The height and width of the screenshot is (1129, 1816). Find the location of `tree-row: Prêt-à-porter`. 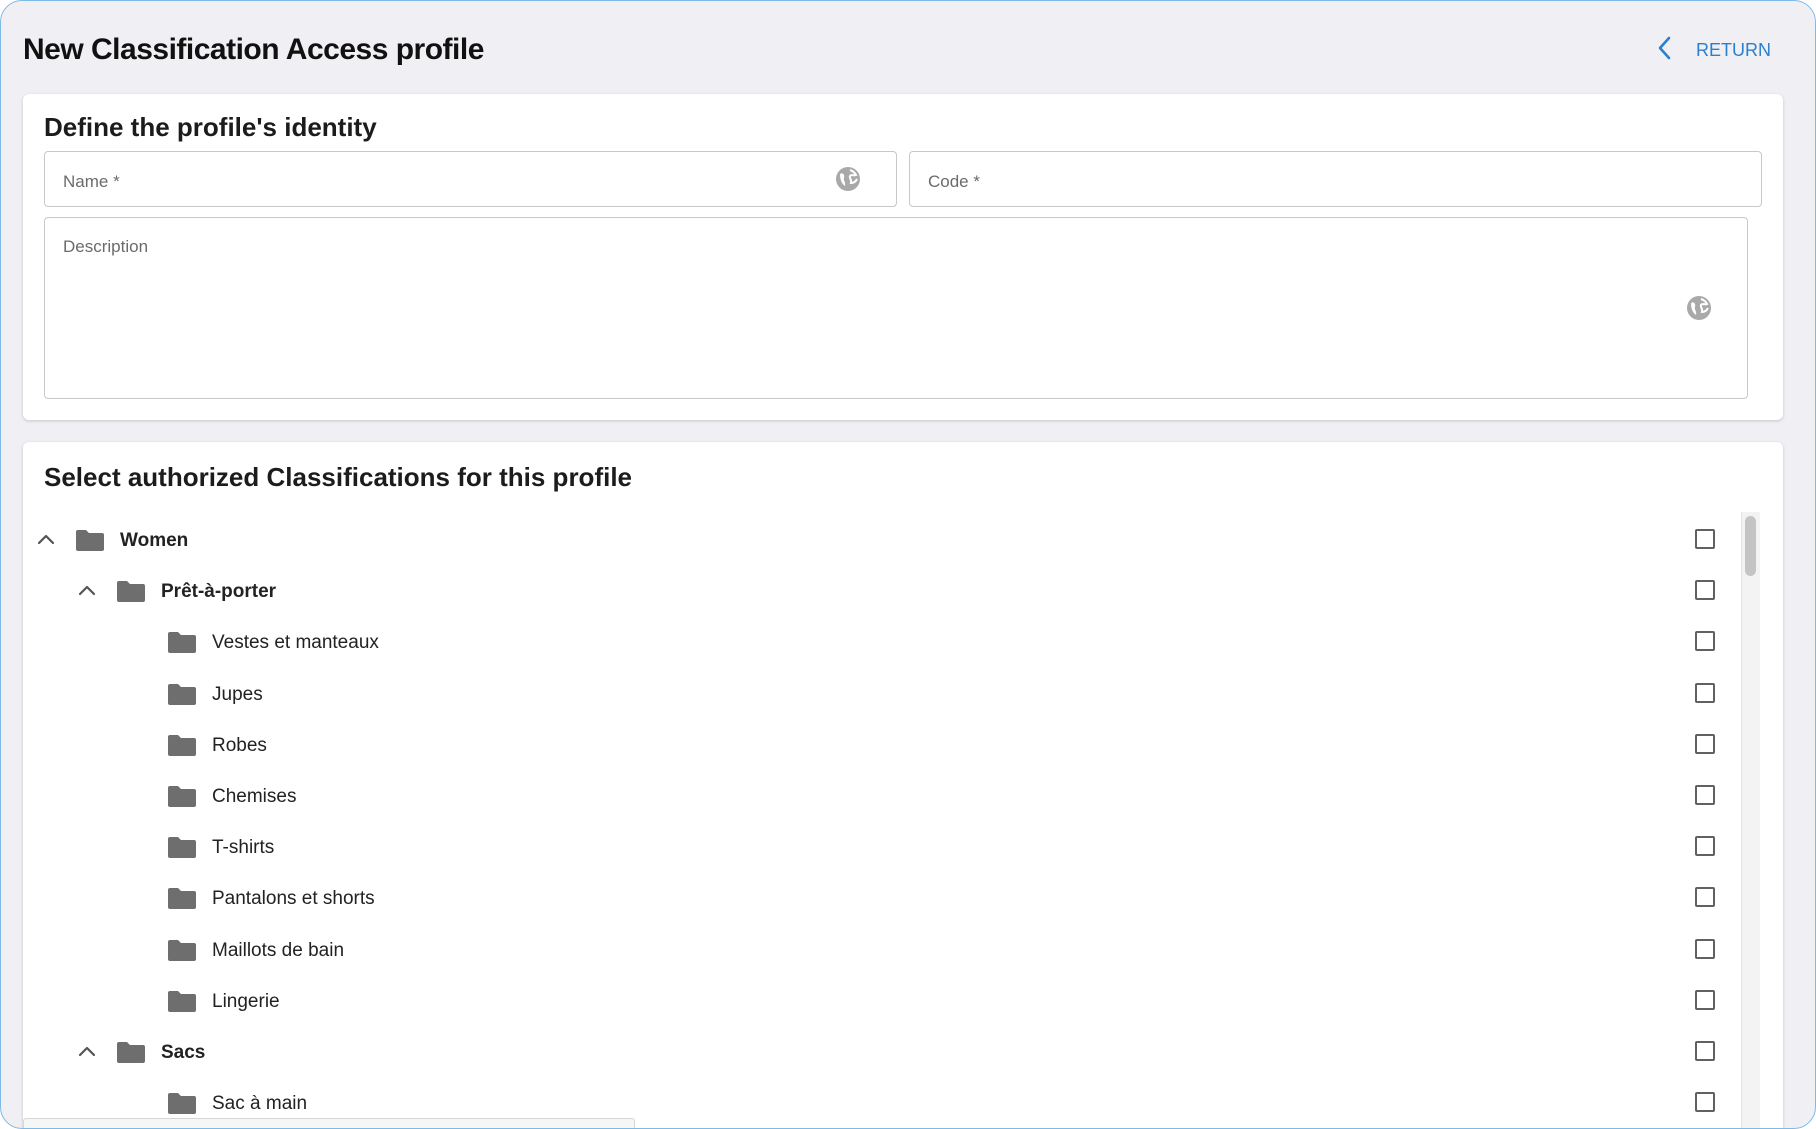

tree-row: Prêt-à-porter is located at coordinates (883, 590).